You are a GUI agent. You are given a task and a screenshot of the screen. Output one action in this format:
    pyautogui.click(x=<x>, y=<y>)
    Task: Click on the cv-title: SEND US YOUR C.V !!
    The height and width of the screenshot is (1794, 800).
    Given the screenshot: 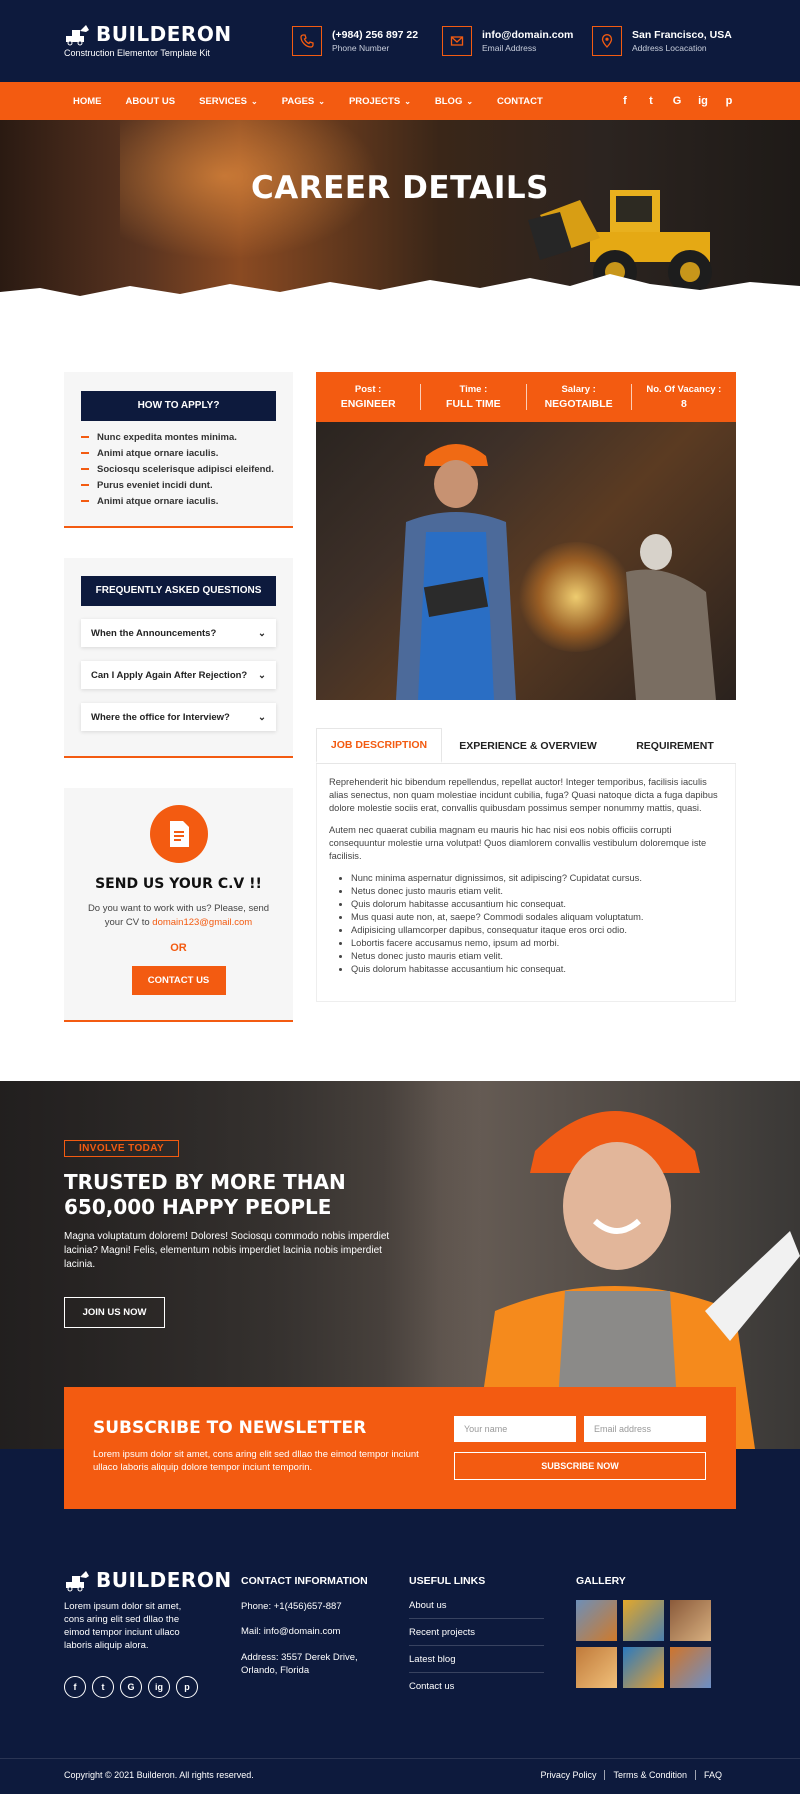 What is the action you would take?
    pyautogui.click(x=178, y=884)
    